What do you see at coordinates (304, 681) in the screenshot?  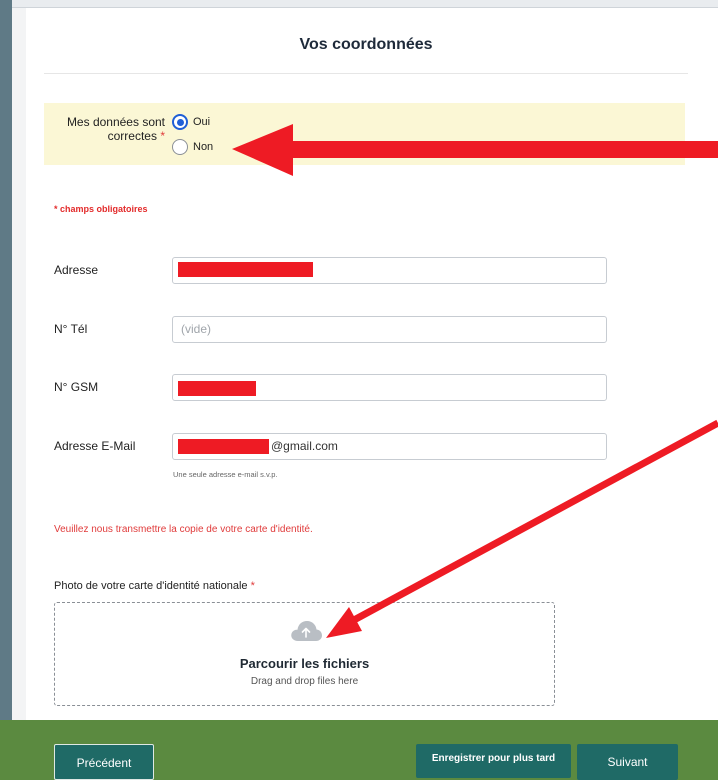 I see `drag-drop-hint: Drag and drop files here` at bounding box center [304, 681].